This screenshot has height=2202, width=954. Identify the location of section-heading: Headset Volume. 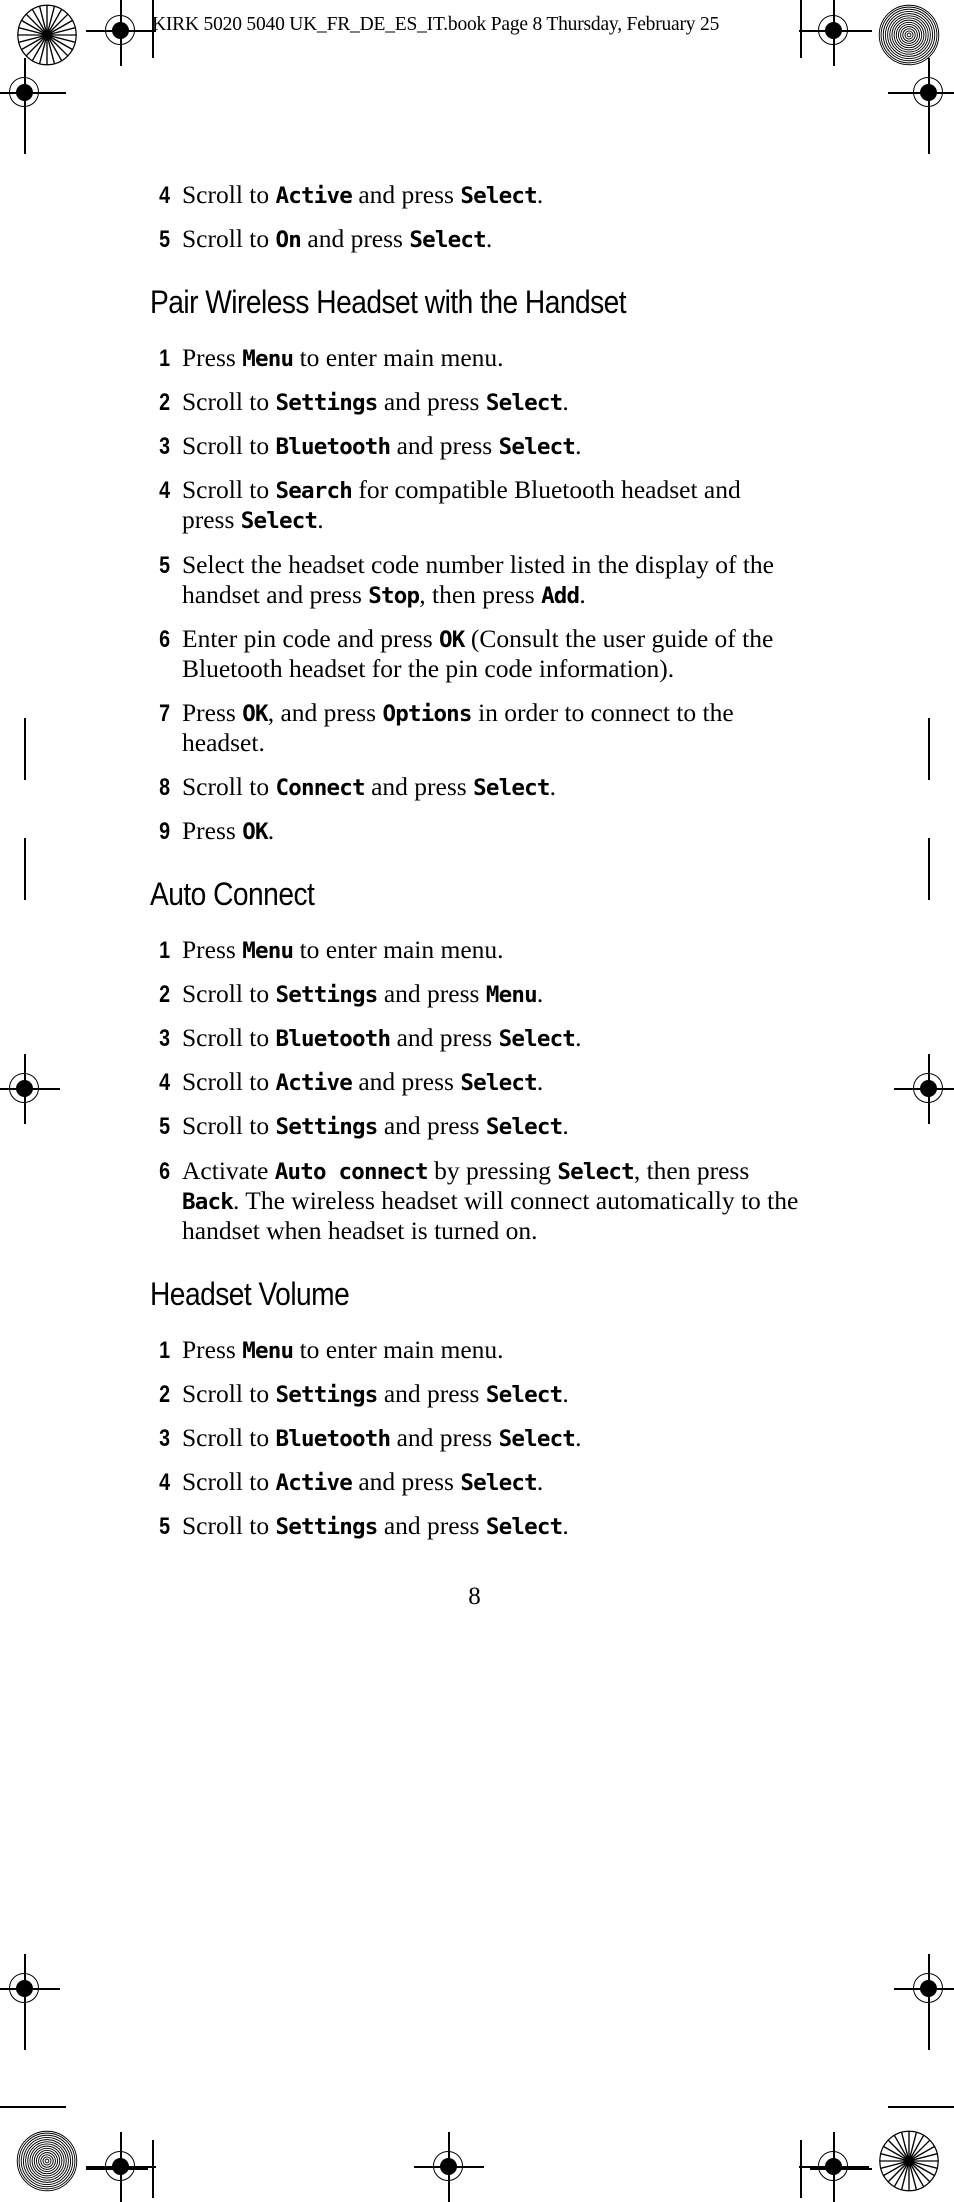
(250, 1293).